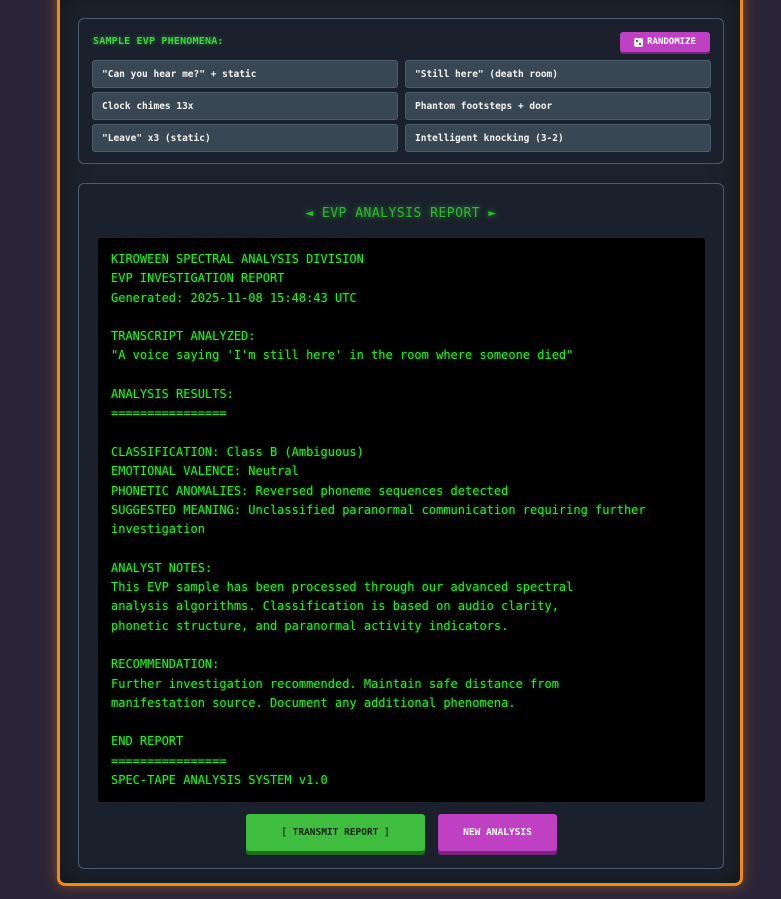 The width and height of the screenshot is (781, 899). Describe the element at coordinates (158, 41) in the screenshot. I see `samples-header: SAMPLE EVP PHENOMENA:` at that location.